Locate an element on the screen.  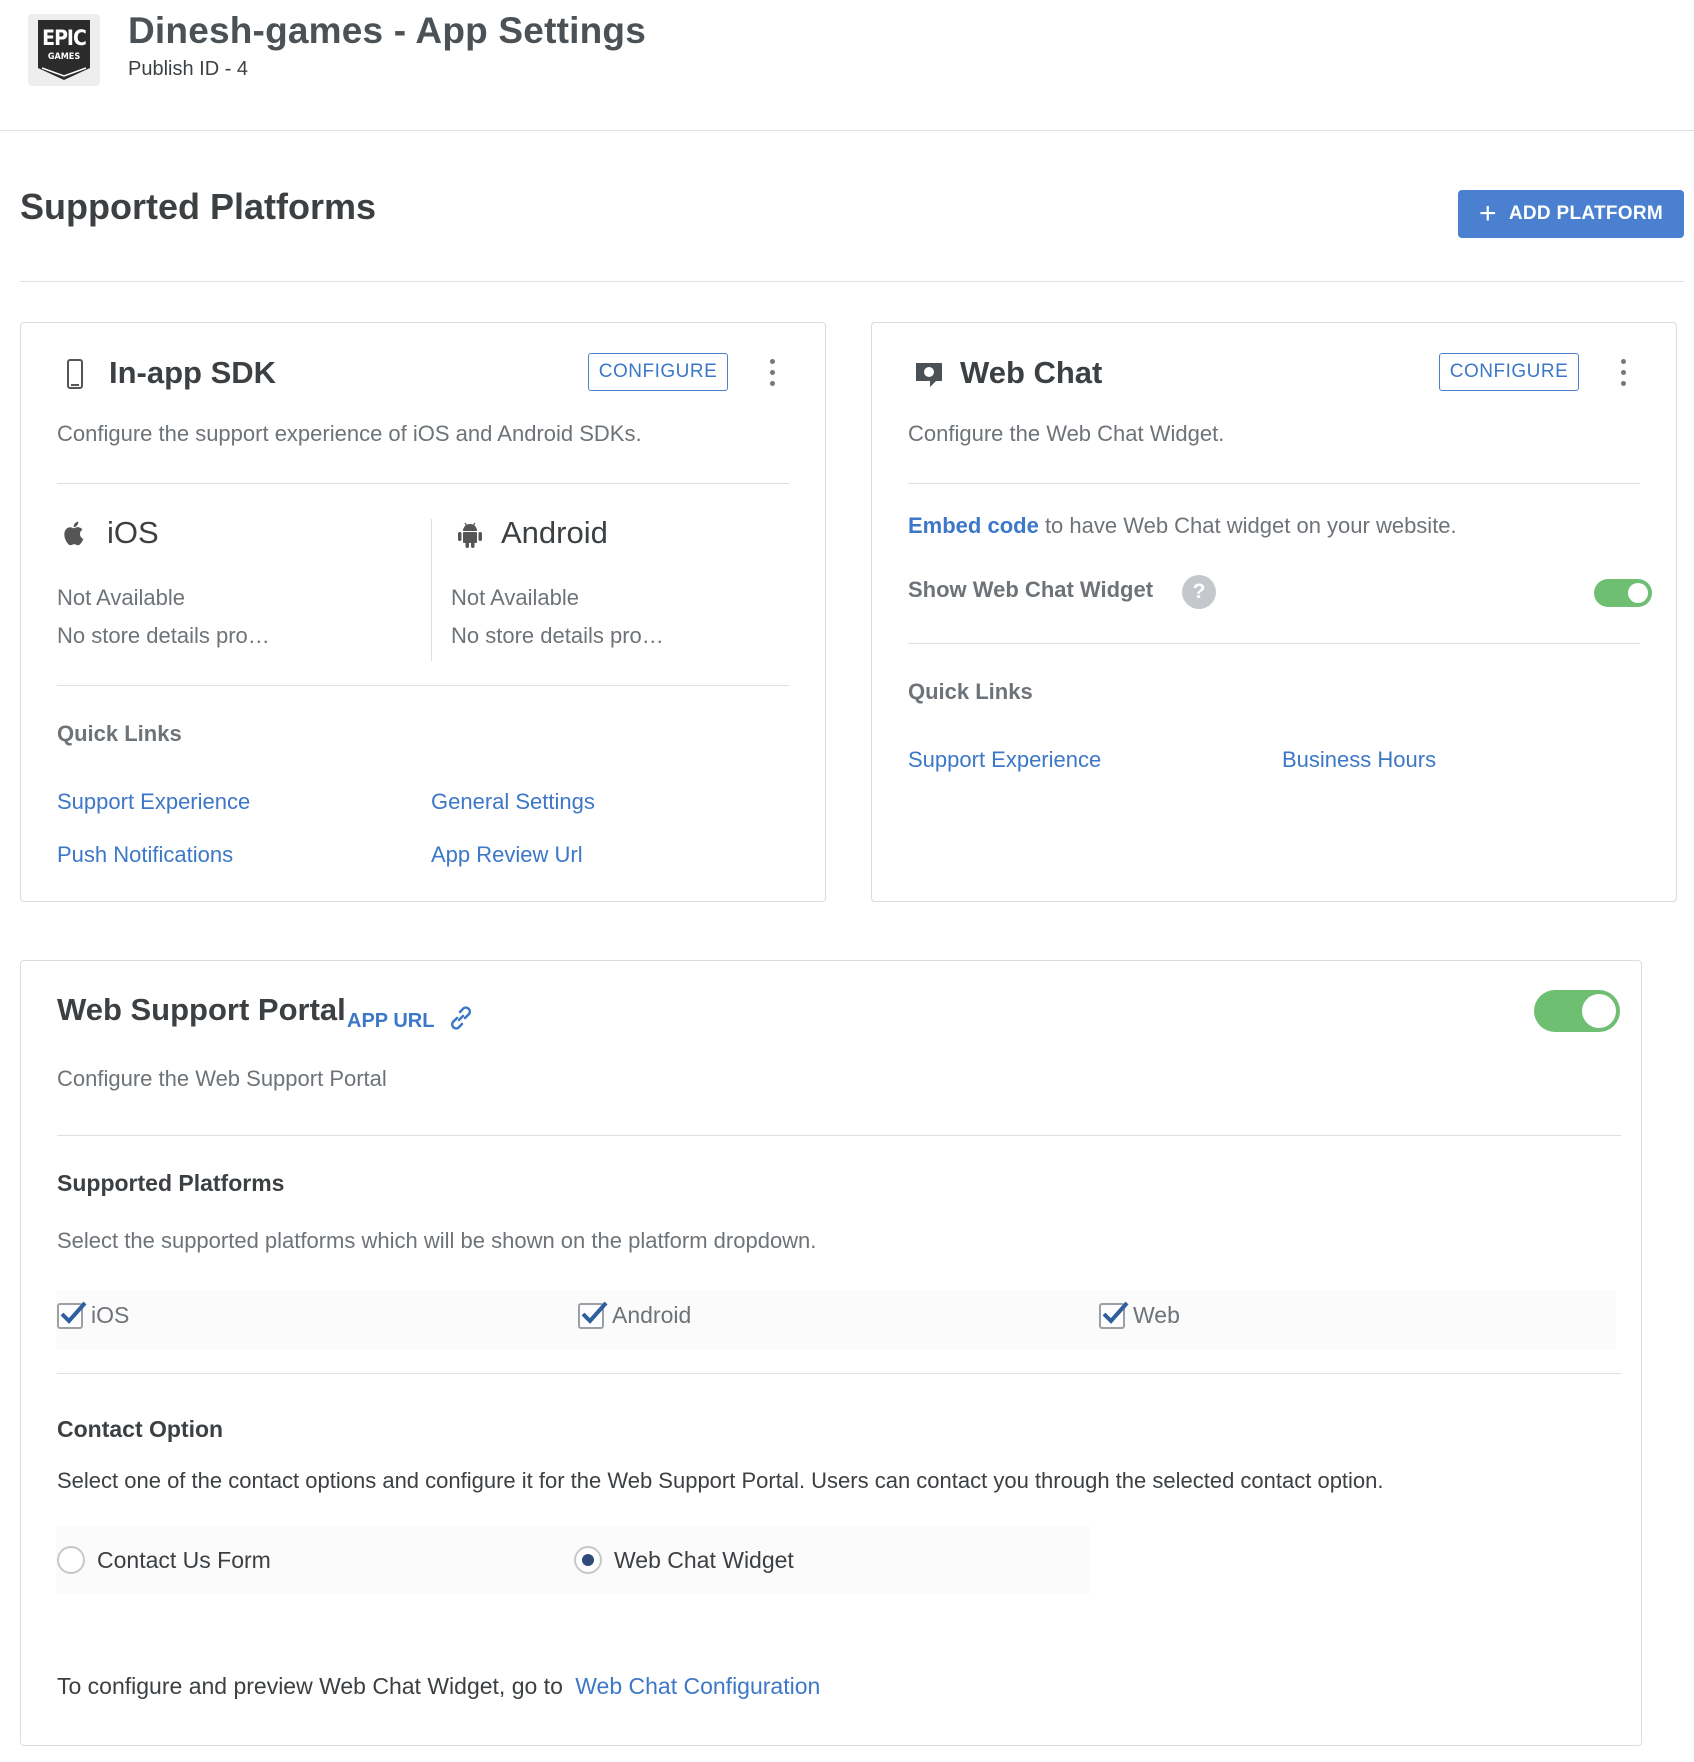
app-url-link: APP URL is located at coordinates (410, 1021).